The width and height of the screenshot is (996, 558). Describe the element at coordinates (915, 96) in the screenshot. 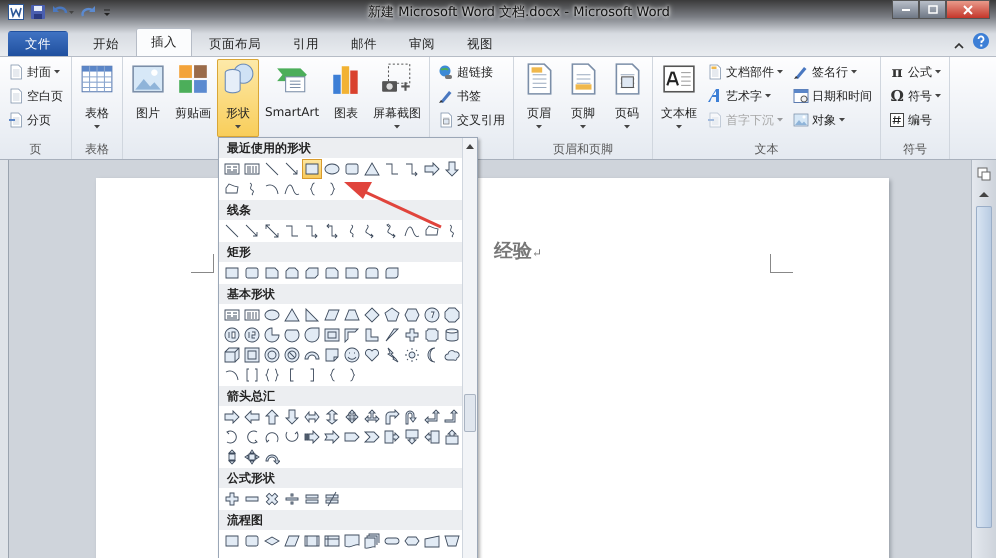

I see `ribbon-button: Ω 符号` at that location.